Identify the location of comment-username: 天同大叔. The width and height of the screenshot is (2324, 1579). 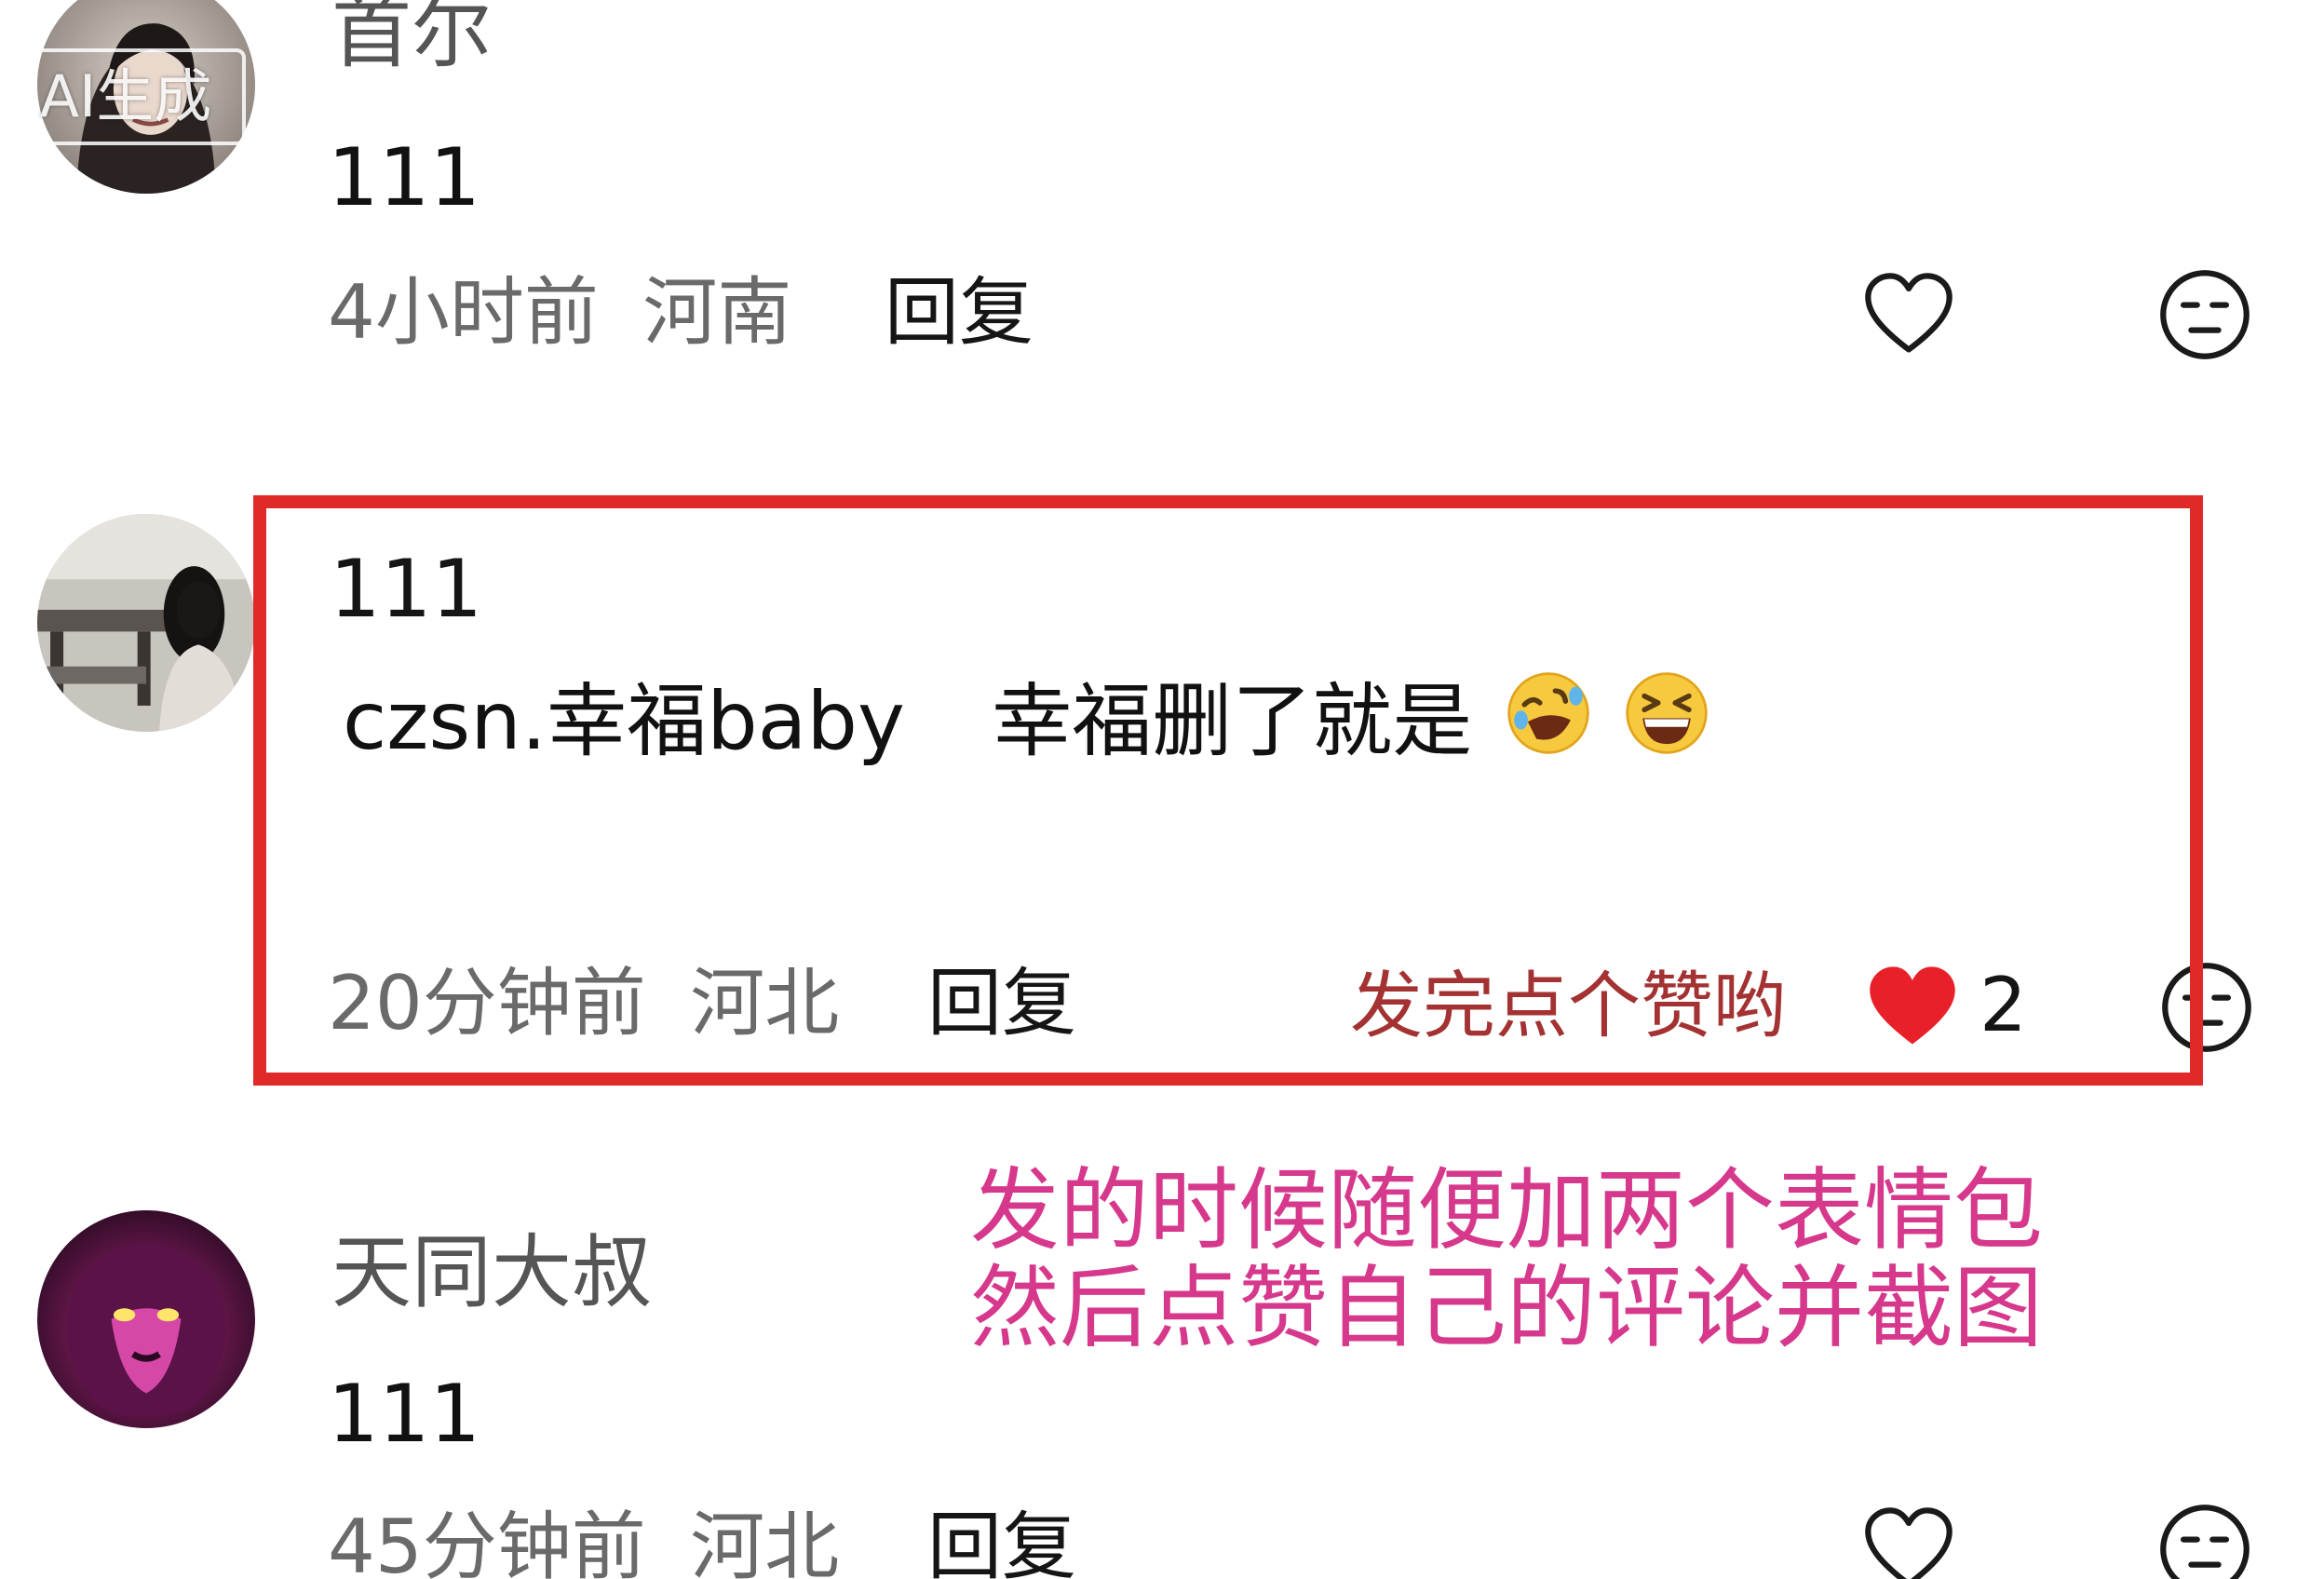
(492, 1273).